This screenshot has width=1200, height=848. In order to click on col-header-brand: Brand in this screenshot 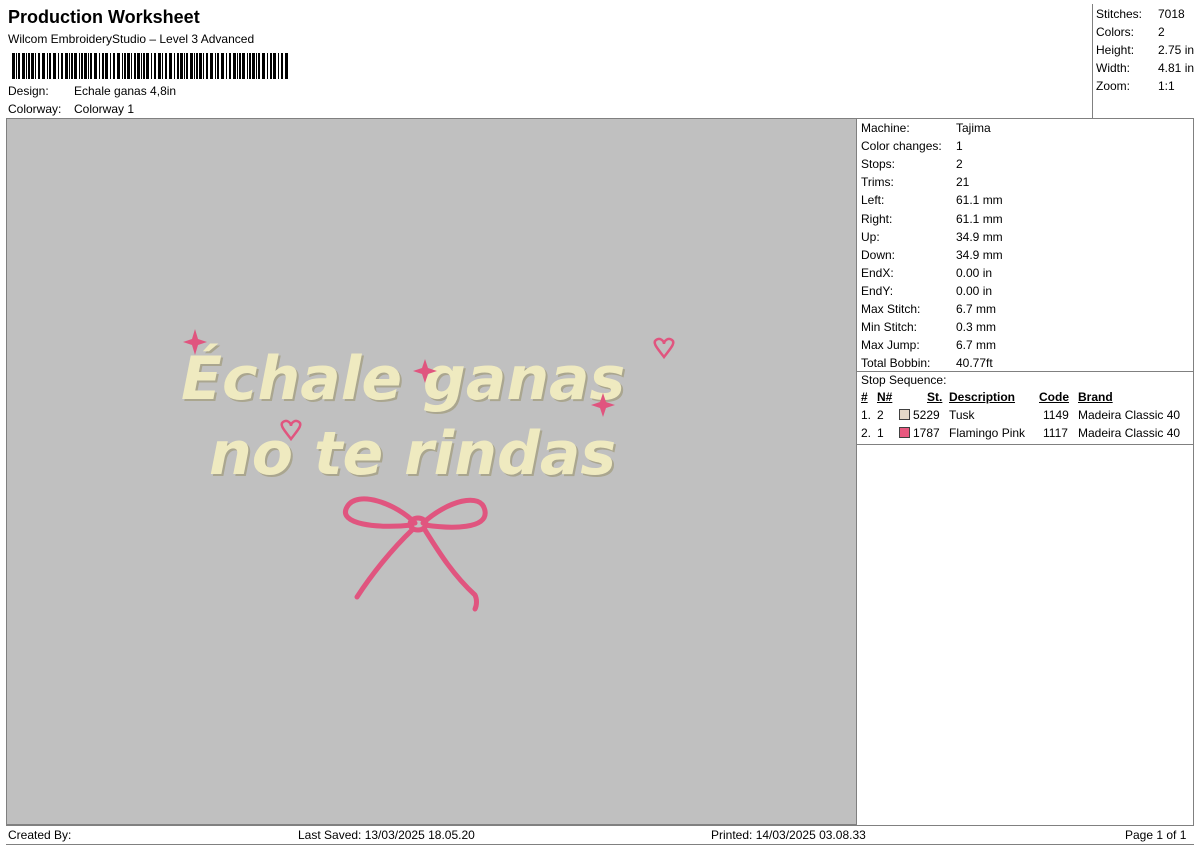, I will do `click(1095, 397)`.